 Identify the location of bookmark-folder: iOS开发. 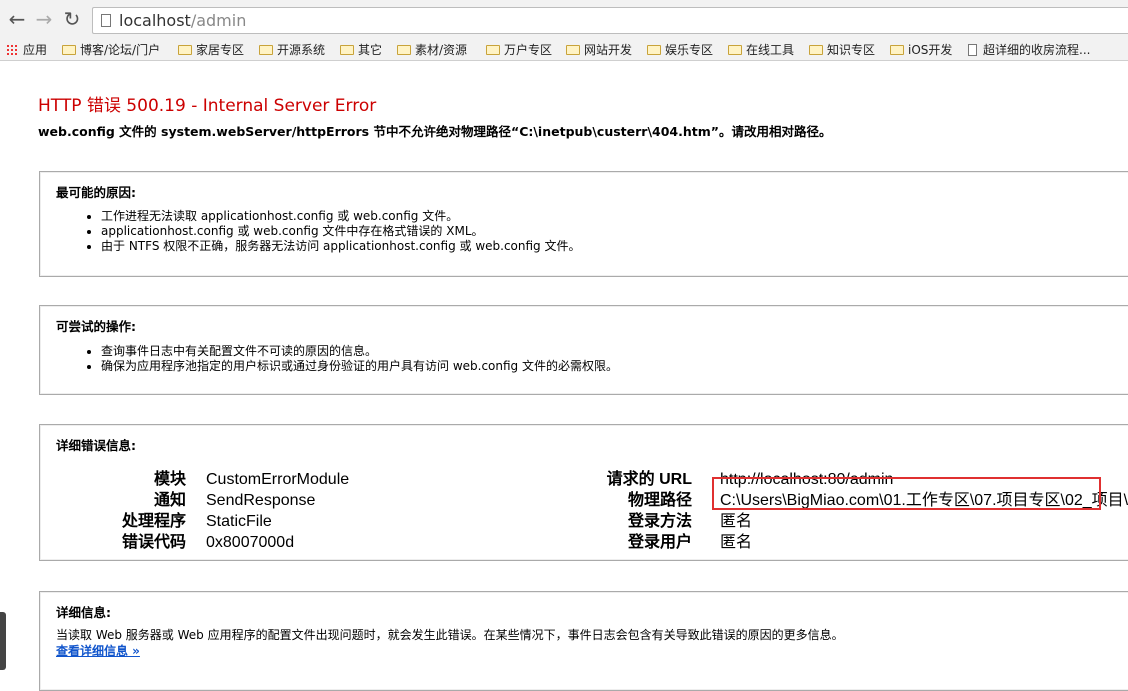
(921, 50).